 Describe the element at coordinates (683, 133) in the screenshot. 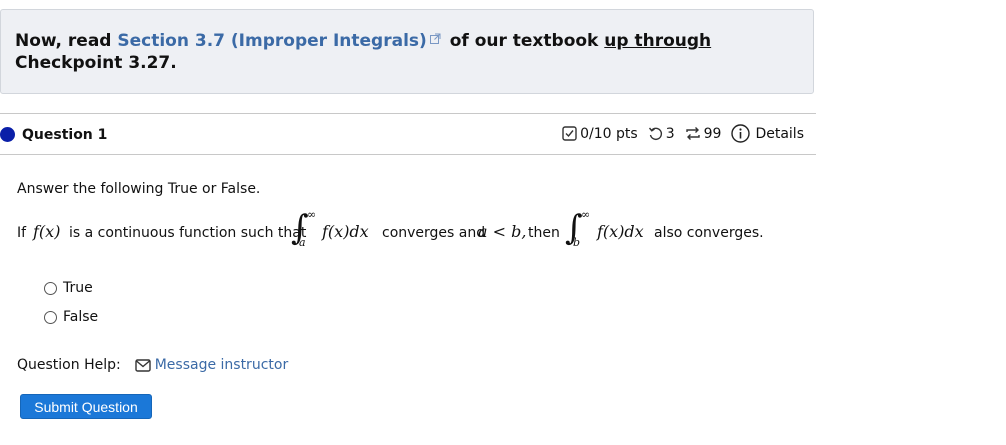

I see `question-meta: 0/10 pts 3 99 Details` at that location.